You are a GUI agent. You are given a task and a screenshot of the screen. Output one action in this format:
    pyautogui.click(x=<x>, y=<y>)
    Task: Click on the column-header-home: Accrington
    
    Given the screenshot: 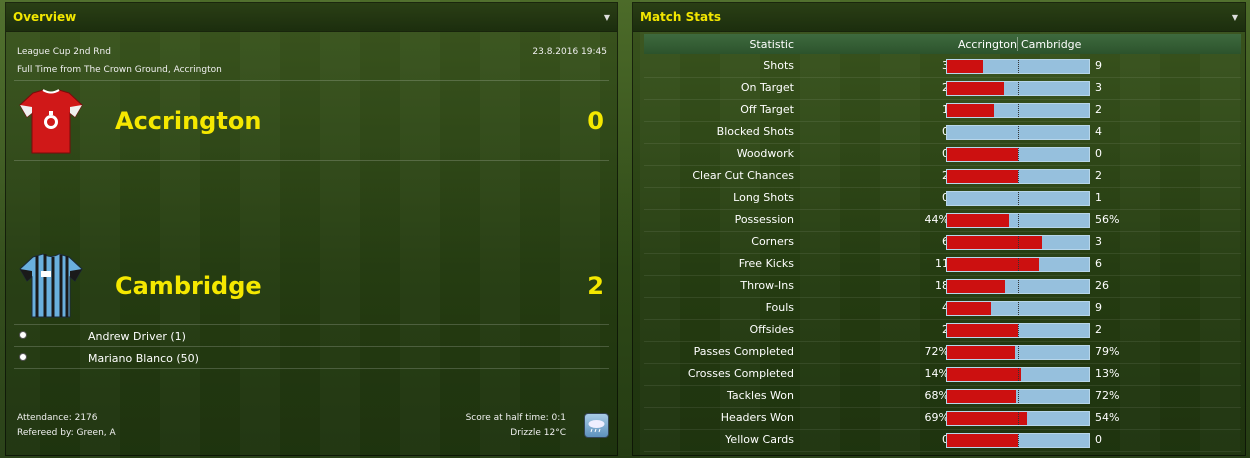 What is the action you would take?
    pyautogui.click(x=987, y=44)
    